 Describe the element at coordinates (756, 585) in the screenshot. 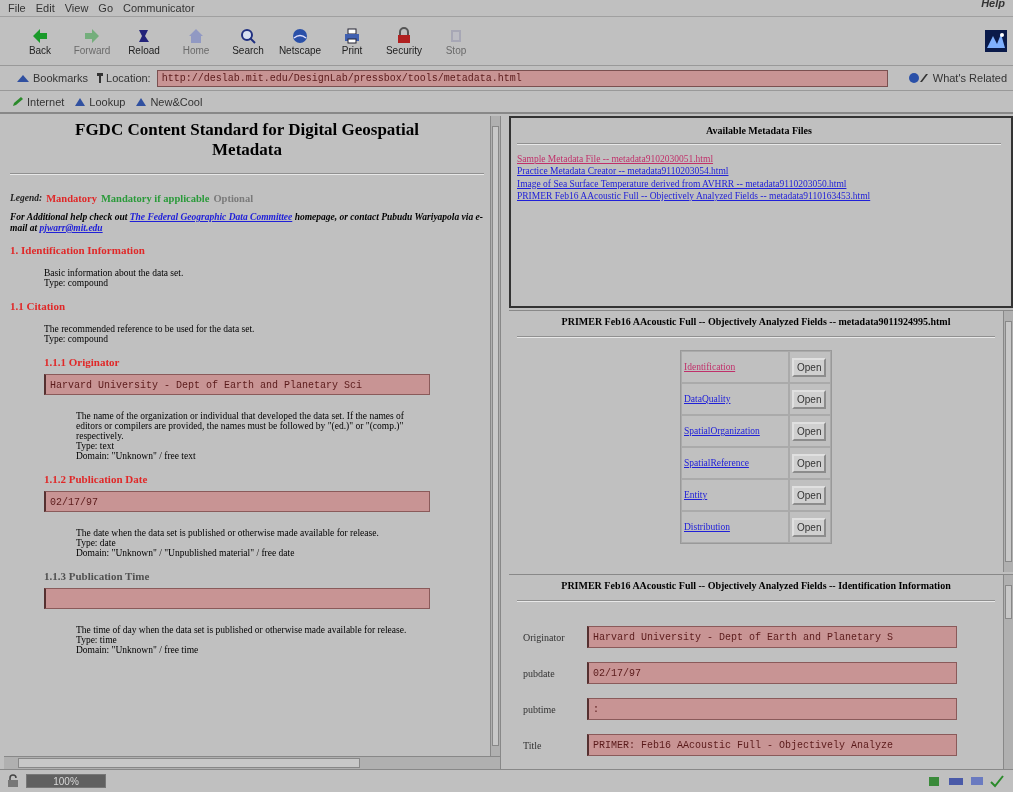

I see `frame-title: PRIMER Feb16 AAcoustic Full -- Objectively Analyzed Fields -- Identification Information` at that location.